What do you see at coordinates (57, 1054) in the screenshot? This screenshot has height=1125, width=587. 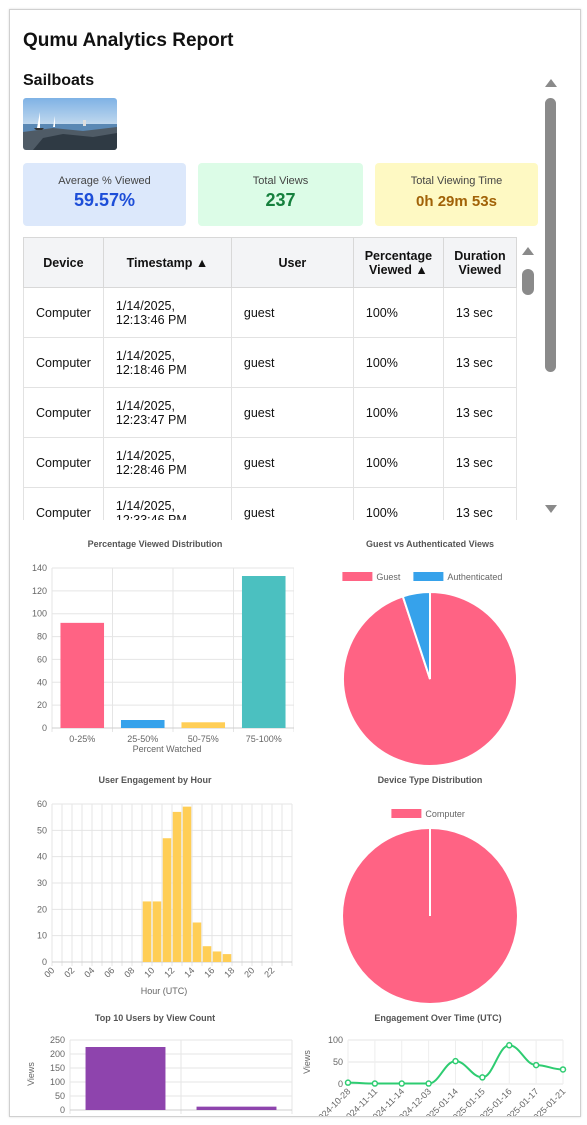 I see `y-tick-label: 200` at bounding box center [57, 1054].